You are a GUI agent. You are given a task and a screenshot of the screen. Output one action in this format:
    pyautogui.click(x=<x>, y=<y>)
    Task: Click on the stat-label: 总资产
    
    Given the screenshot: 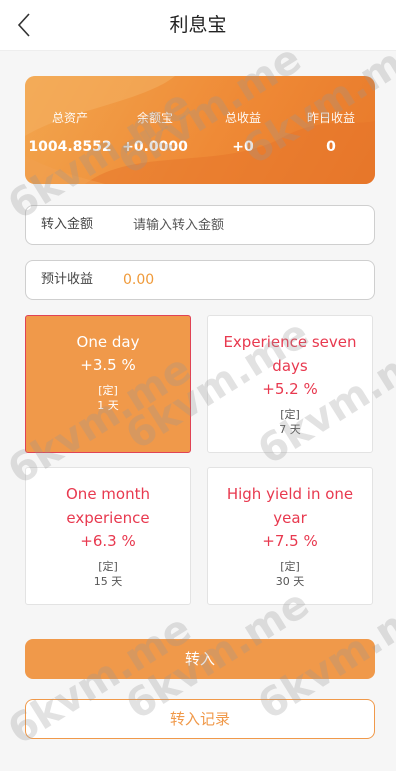 What is the action you would take?
    pyautogui.click(x=69, y=118)
    